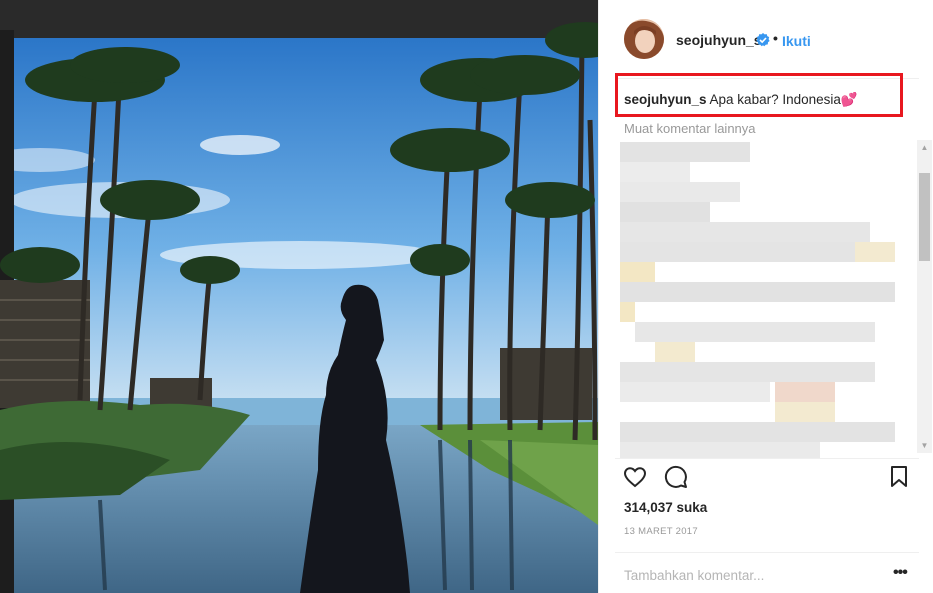  Describe the element at coordinates (719, 40) in the screenshot. I see `username-link: seojuhyun_s` at that location.